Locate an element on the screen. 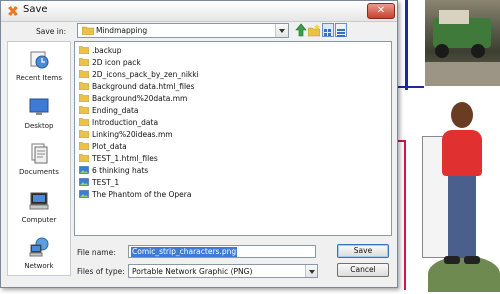 Image resolution: width=500 pixels, height=294 pixels. file-list-item: Introduction_data is located at coordinates (199, 122).